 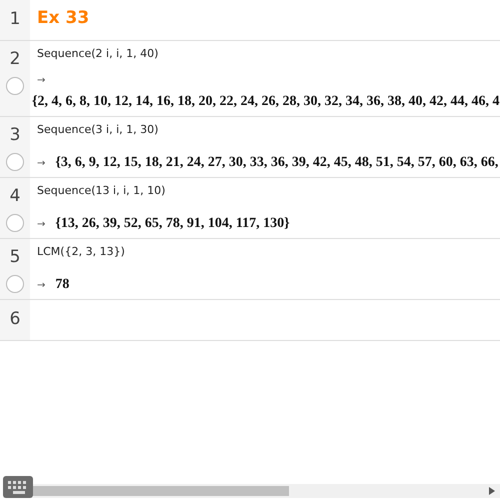 I want to click on scroll-right-icon, so click(x=492, y=491).